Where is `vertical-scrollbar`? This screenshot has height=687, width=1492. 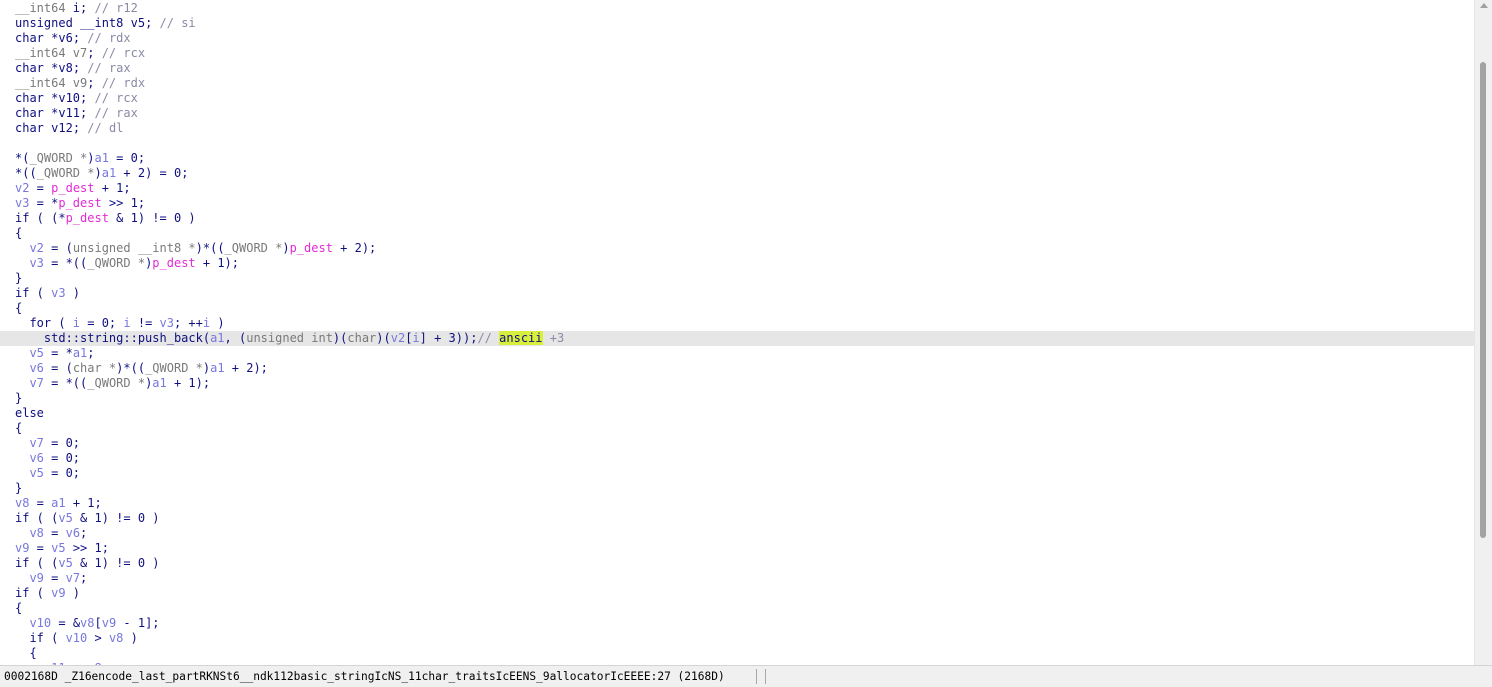
vertical-scrollbar is located at coordinates (1483, 332).